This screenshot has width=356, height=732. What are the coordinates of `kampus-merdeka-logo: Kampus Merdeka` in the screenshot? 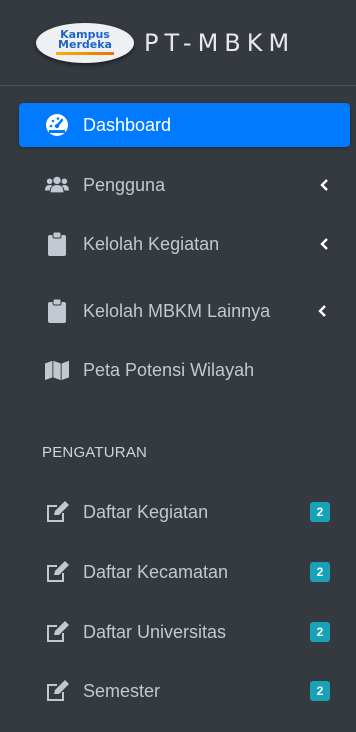 It's located at (85, 42).